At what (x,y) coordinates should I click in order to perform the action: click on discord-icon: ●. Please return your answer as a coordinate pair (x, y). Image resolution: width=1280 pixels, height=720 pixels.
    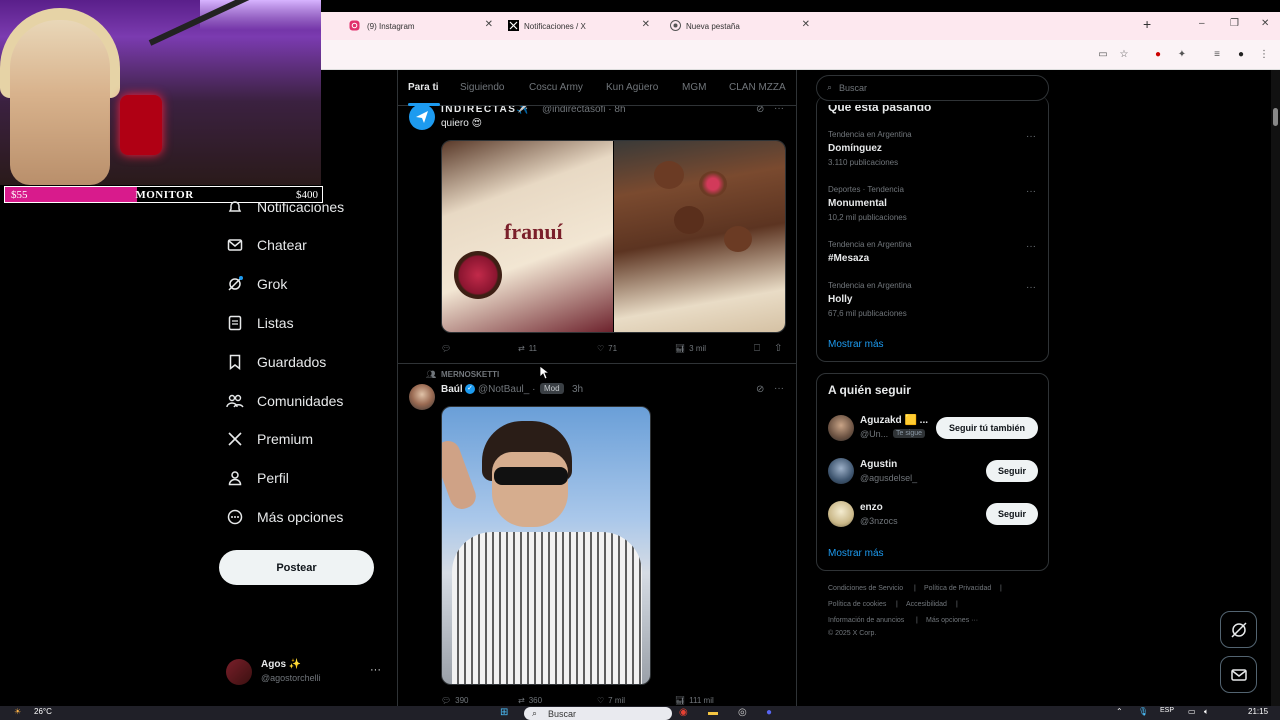
    Looking at the image, I should click on (769, 712).